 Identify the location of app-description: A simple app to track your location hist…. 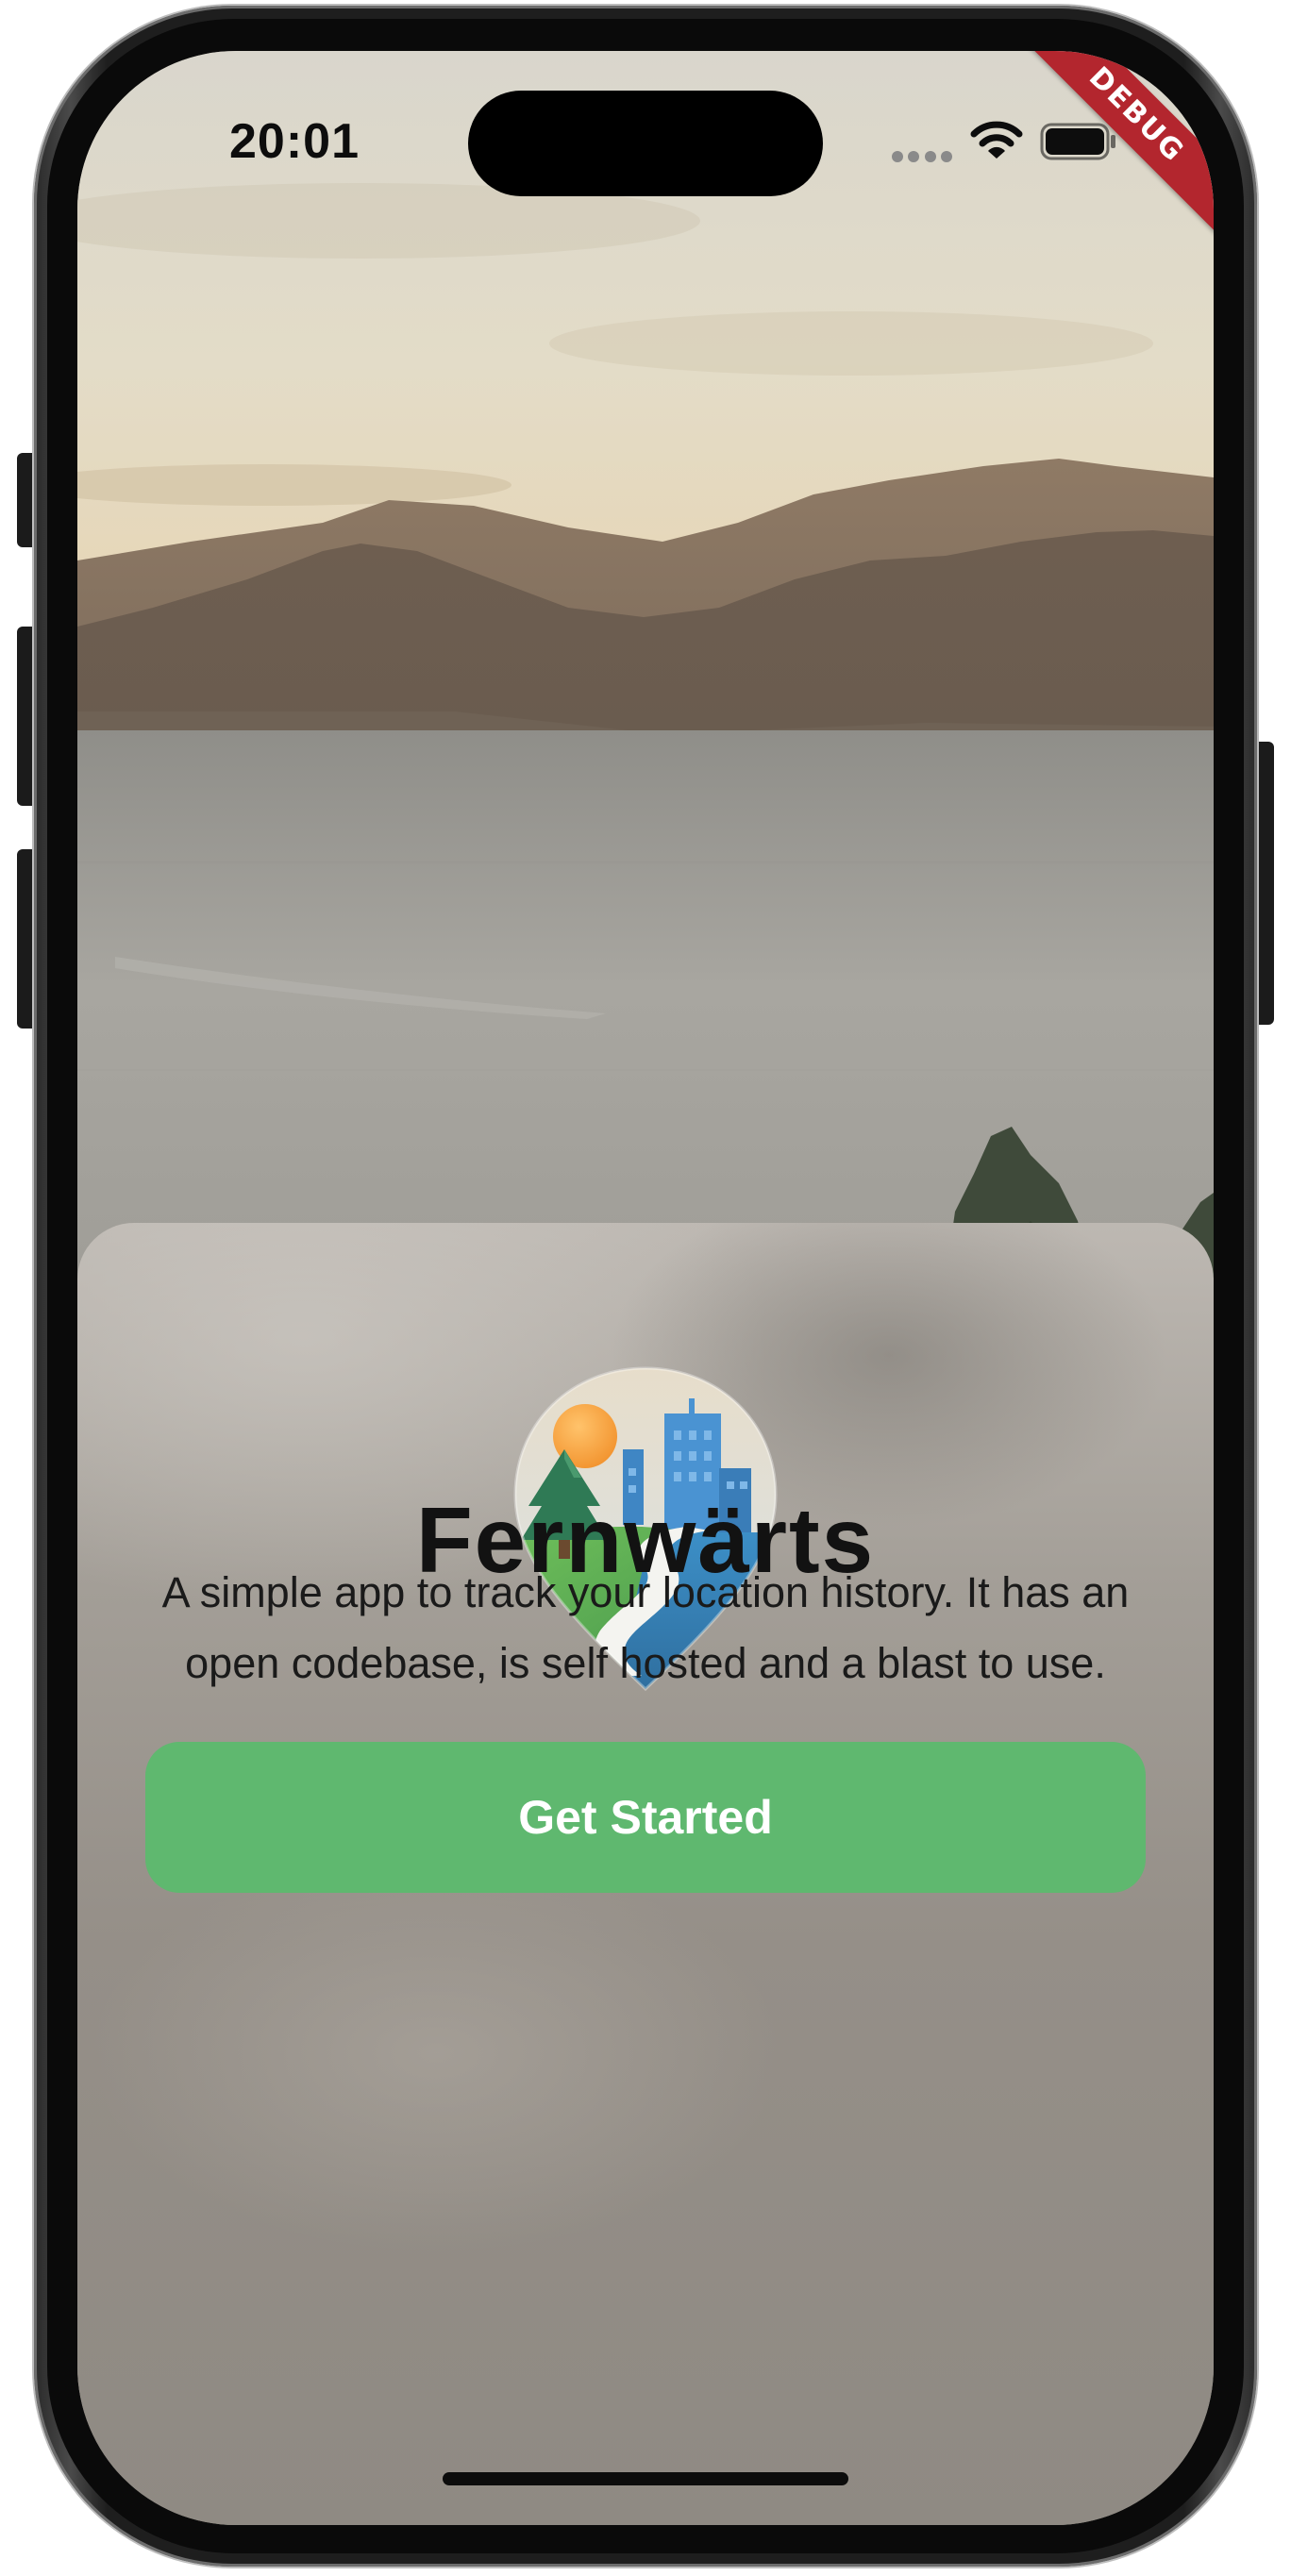
(646, 1627).